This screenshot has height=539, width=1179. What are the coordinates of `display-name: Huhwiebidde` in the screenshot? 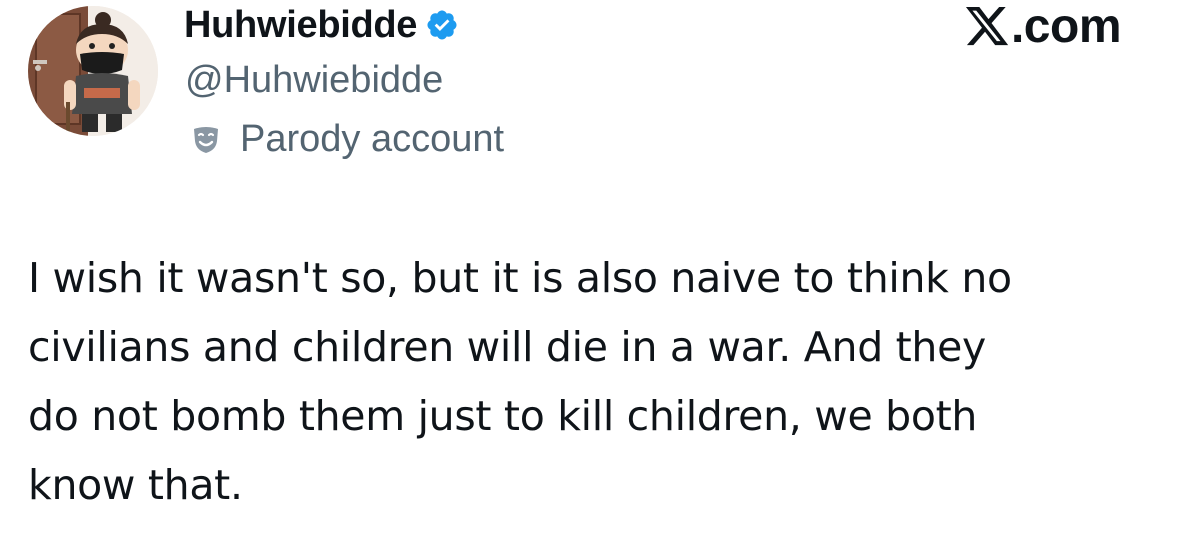 It's located at (300, 25).